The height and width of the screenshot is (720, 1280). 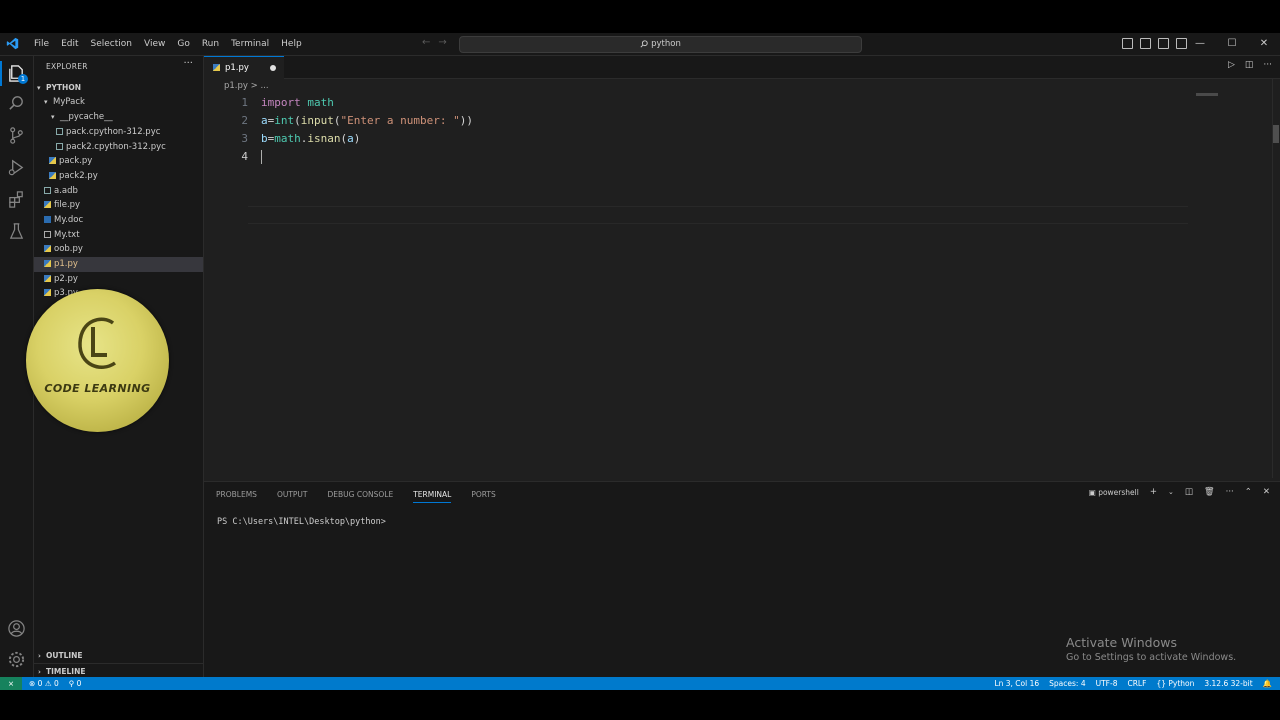 What do you see at coordinates (118, 279) in the screenshot?
I see `tree-file-p2-py: p2.py` at bounding box center [118, 279].